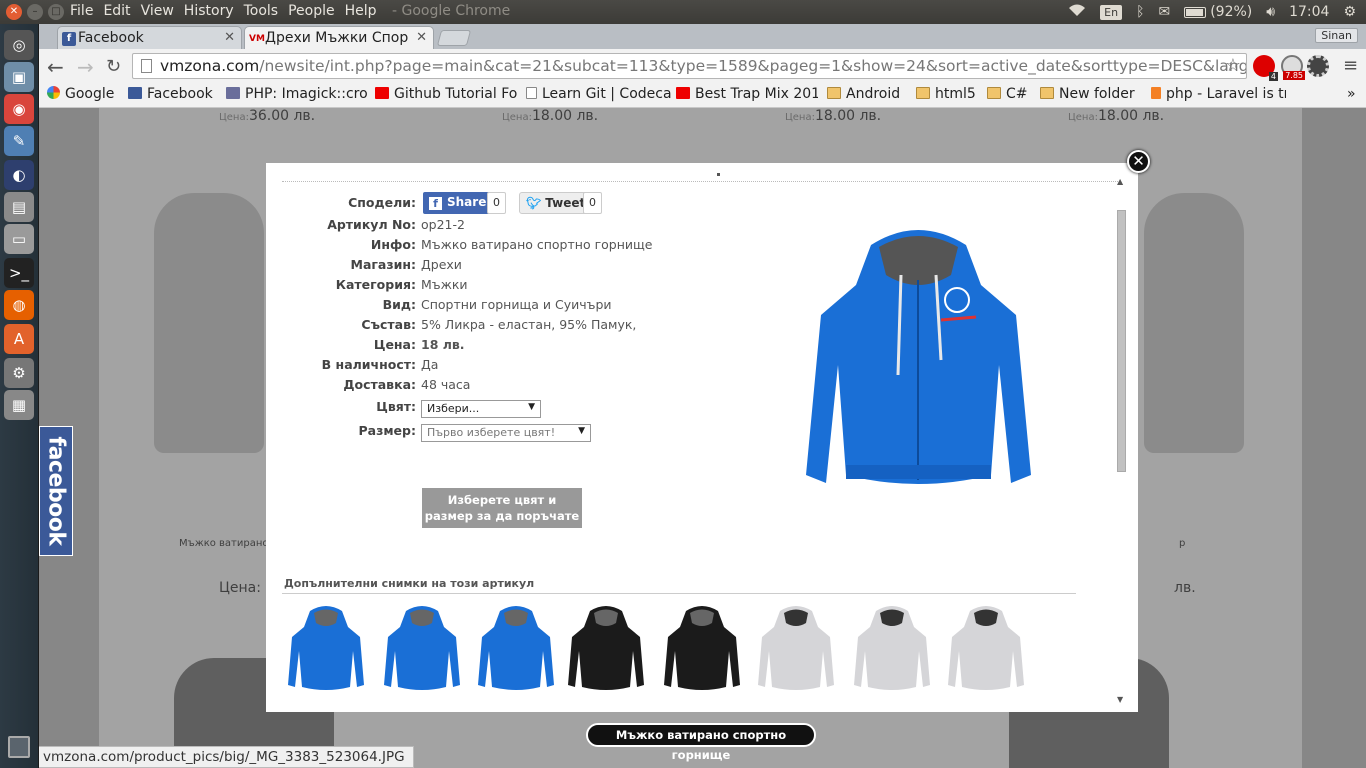  Describe the element at coordinates (113, 66) in the screenshot. I see `reload-icon: ↻` at that location.